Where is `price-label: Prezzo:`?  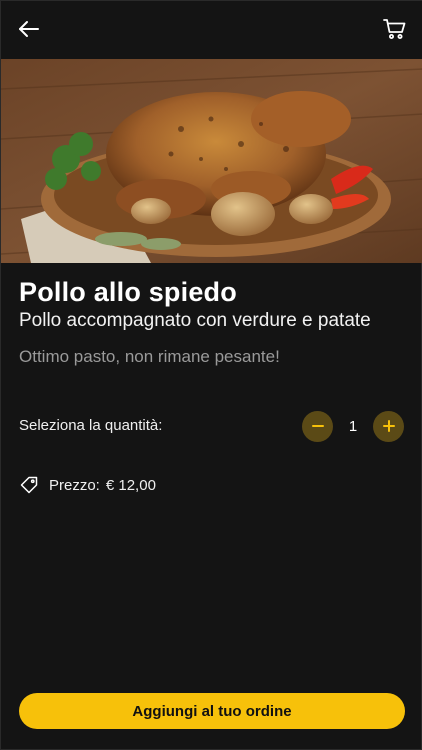
price-label: Prezzo: is located at coordinates (74, 485).